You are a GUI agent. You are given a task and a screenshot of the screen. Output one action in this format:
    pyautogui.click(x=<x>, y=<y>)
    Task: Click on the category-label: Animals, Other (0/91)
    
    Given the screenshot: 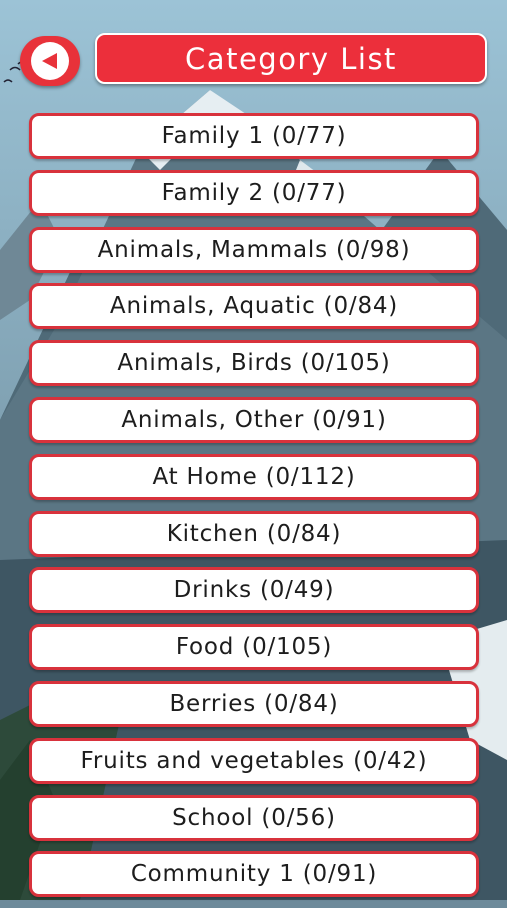 What is the action you would take?
    pyautogui.click(x=254, y=419)
    